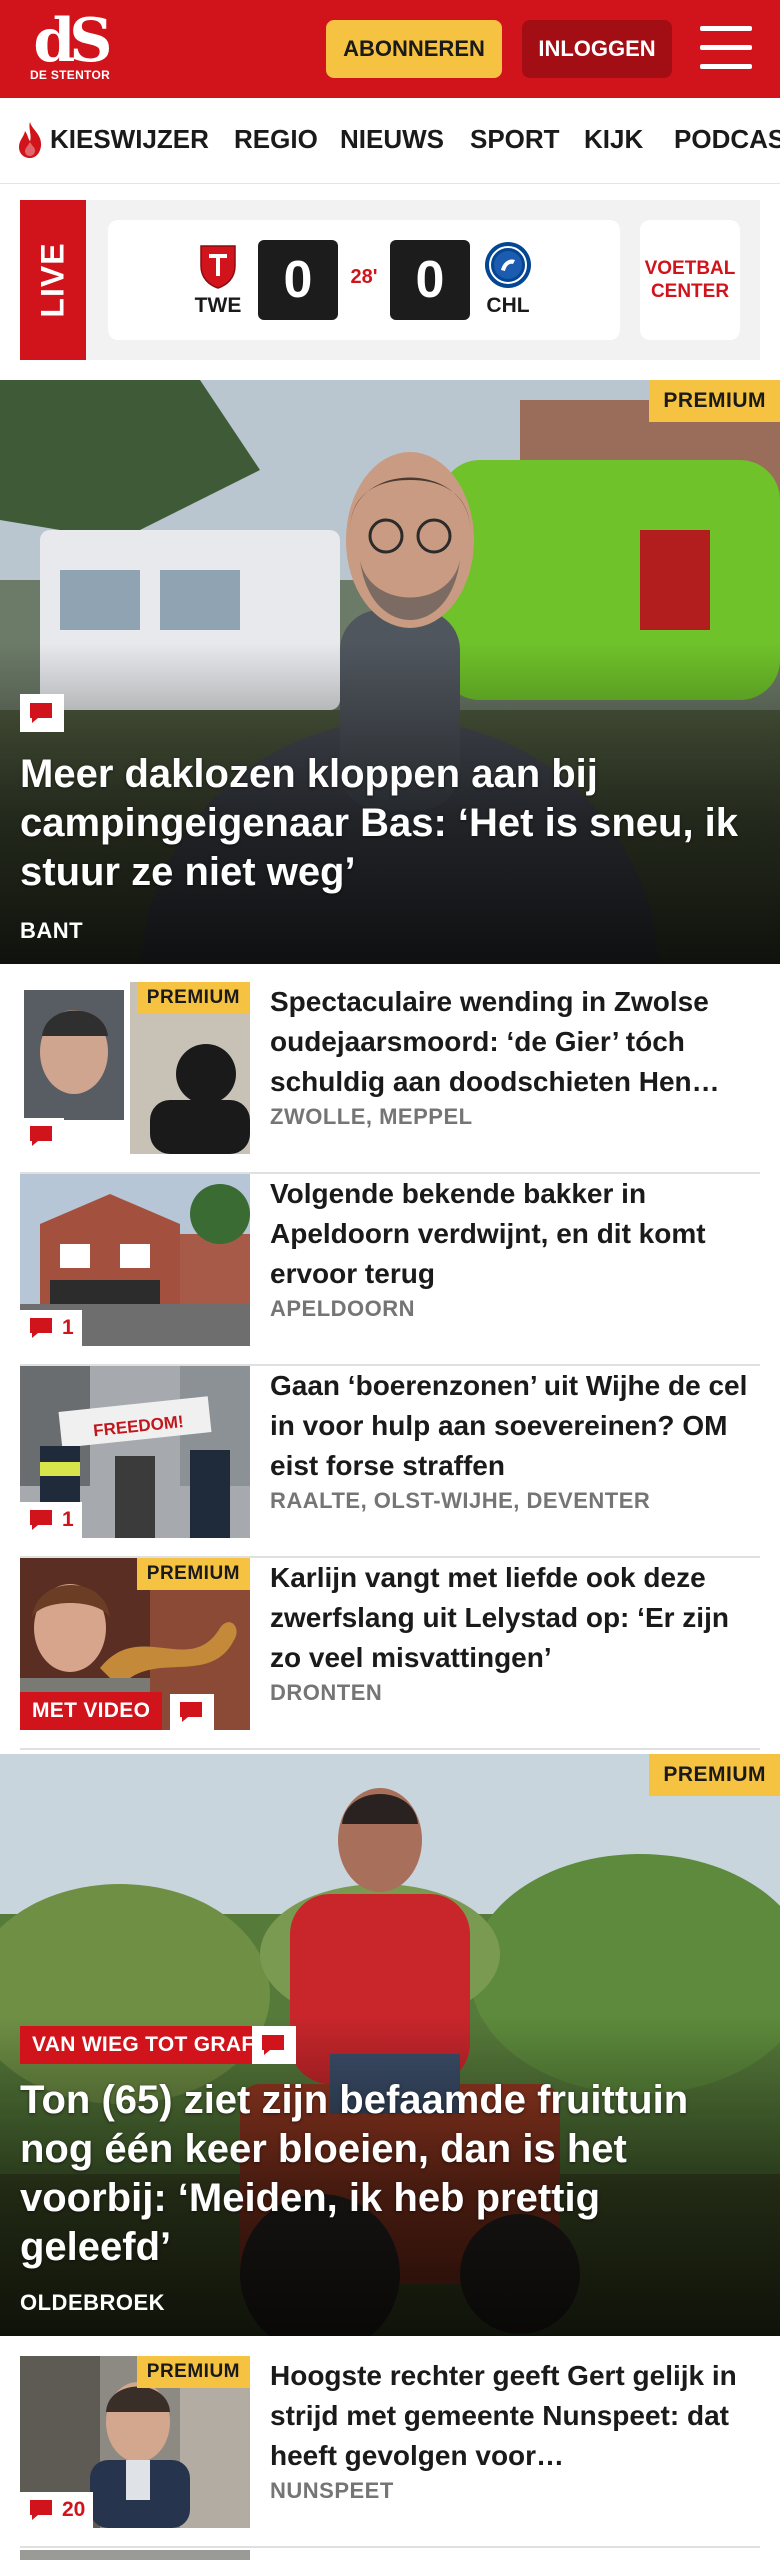  What do you see at coordinates (276, 139) in the screenshot?
I see `nav-item-regio: REGIO` at bounding box center [276, 139].